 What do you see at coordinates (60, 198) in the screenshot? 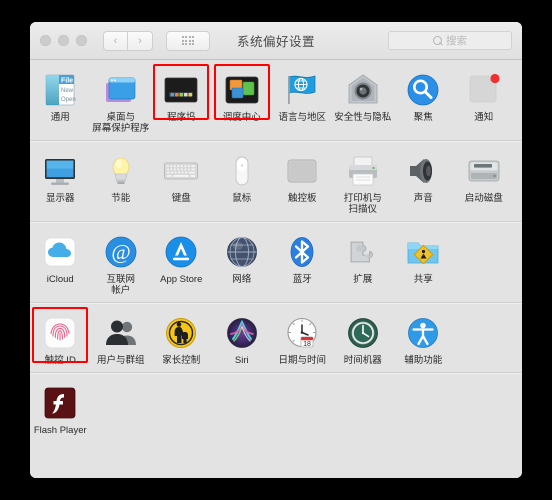
I see `pane-label: 显示器` at bounding box center [60, 198].